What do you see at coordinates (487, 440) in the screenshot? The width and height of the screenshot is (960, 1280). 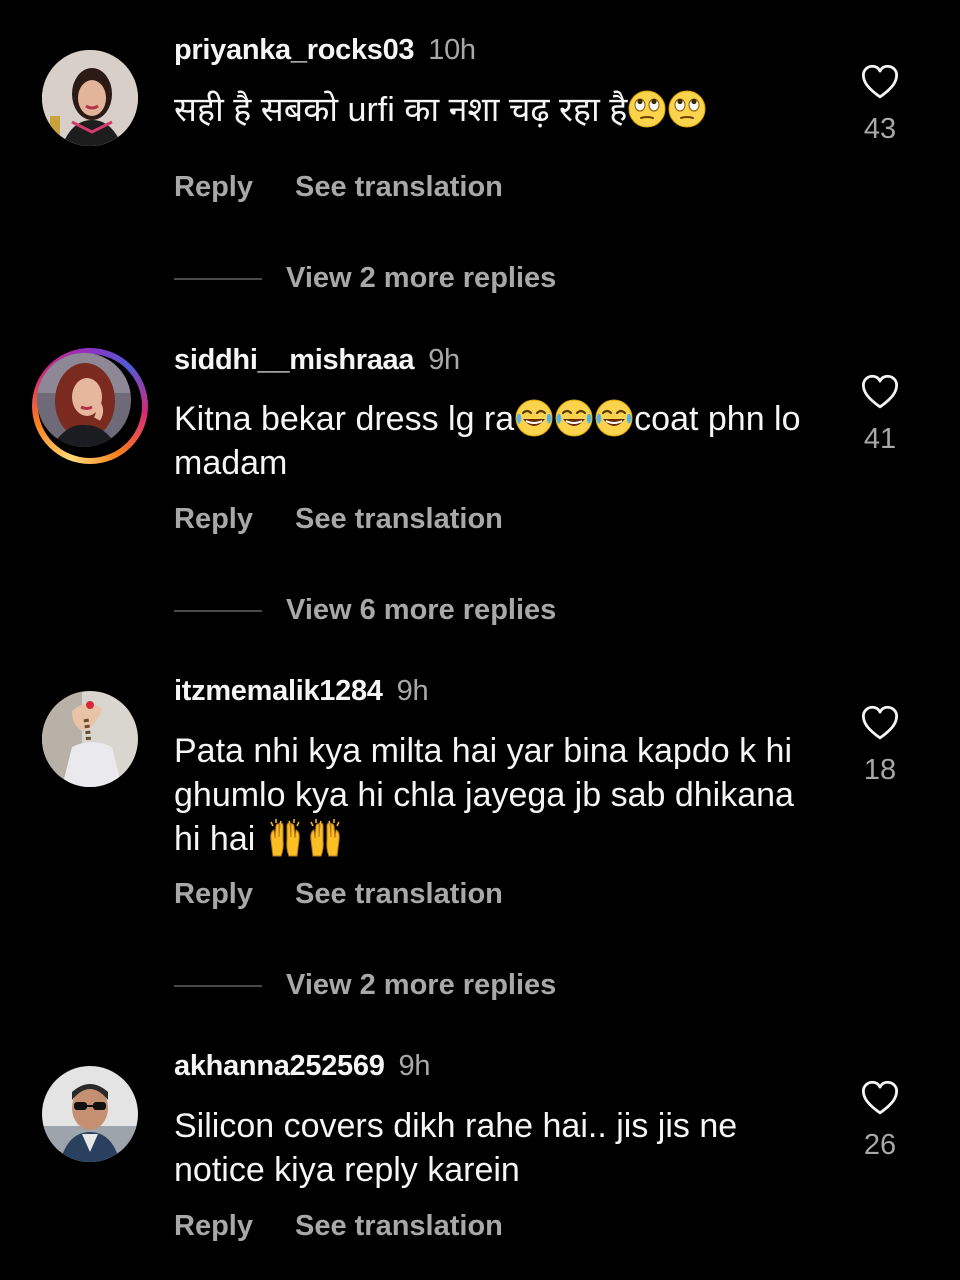 I see `comment-text: Kitna bekar dress lg ra coat phn lo madam` at bounding box center [487, 440].